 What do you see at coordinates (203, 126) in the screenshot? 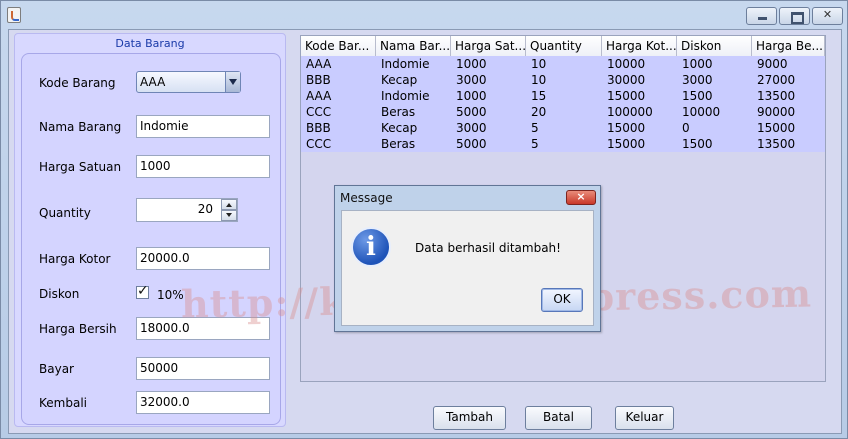
I see `nama-barang-field: Indomie` at bounding box center [203, 126].